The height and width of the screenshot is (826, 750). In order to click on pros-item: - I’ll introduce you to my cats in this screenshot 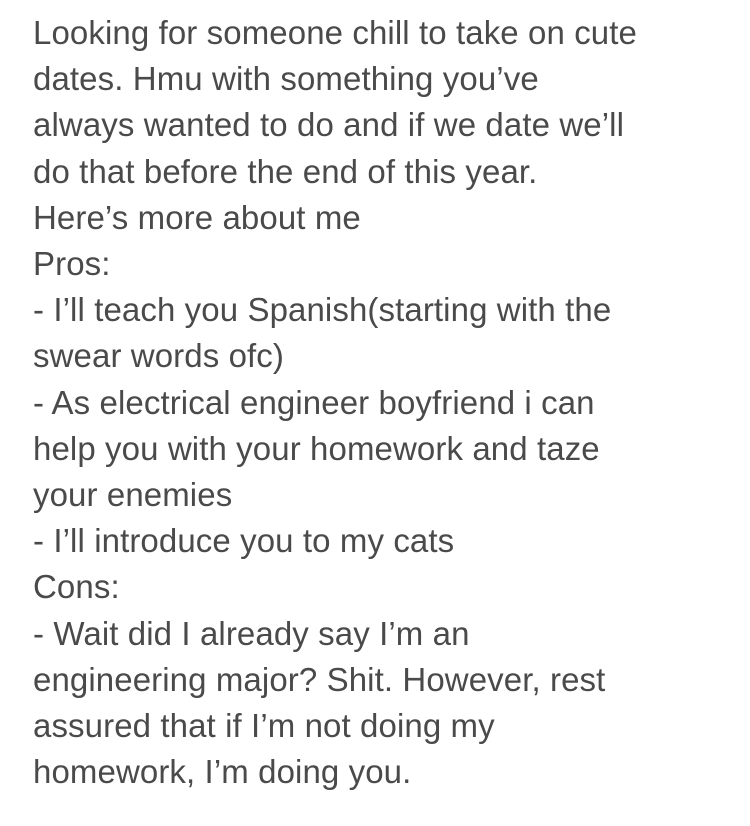, I will do `click(244, 541)`.